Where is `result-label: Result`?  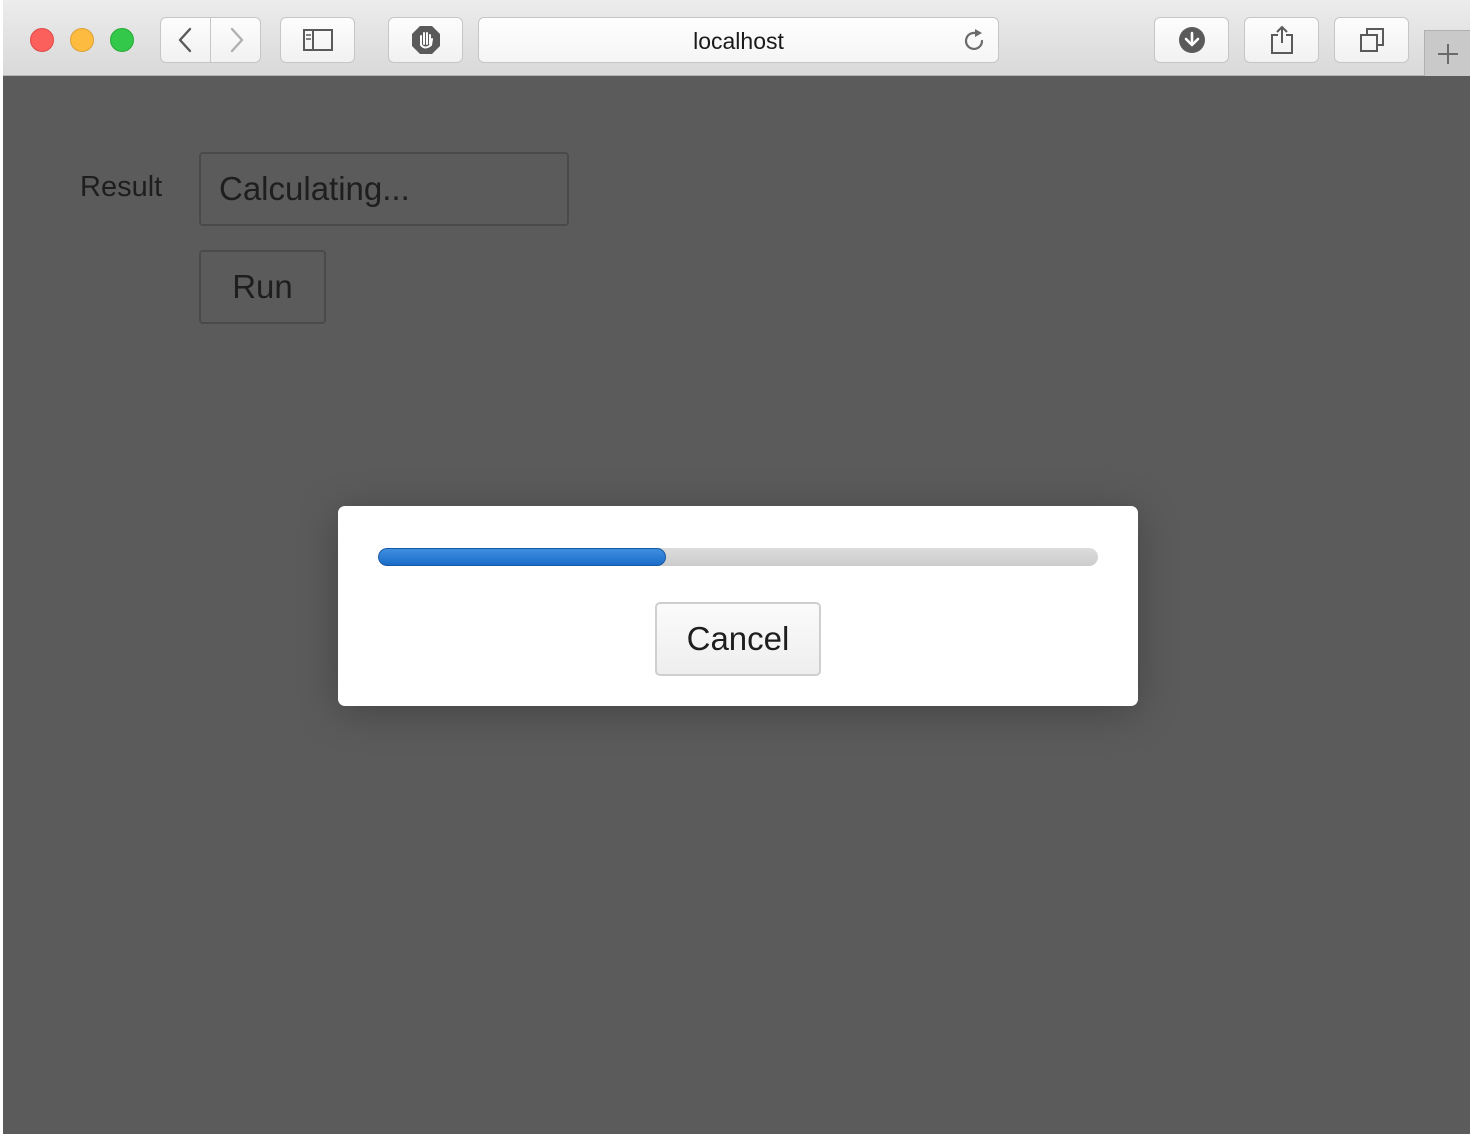 result-label: Result is located at coordinates (121, 187).